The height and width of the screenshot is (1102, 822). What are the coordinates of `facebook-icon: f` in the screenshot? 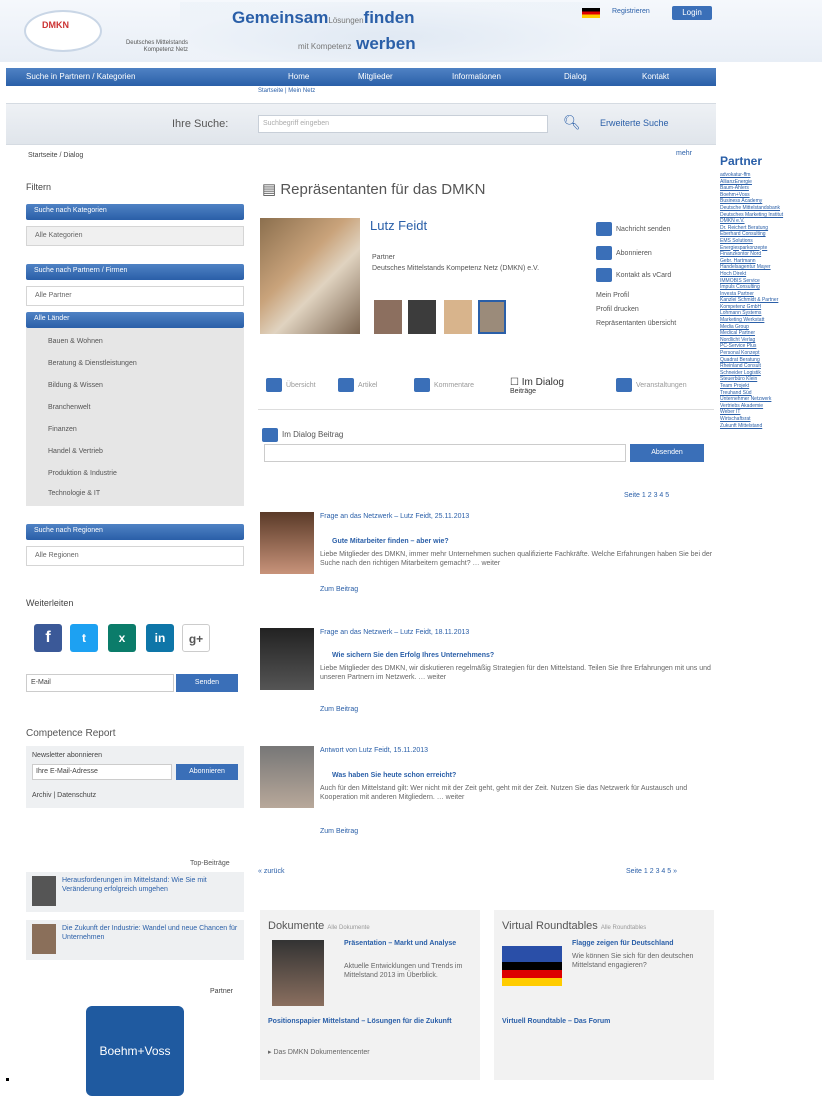 It's located at (48, 638).